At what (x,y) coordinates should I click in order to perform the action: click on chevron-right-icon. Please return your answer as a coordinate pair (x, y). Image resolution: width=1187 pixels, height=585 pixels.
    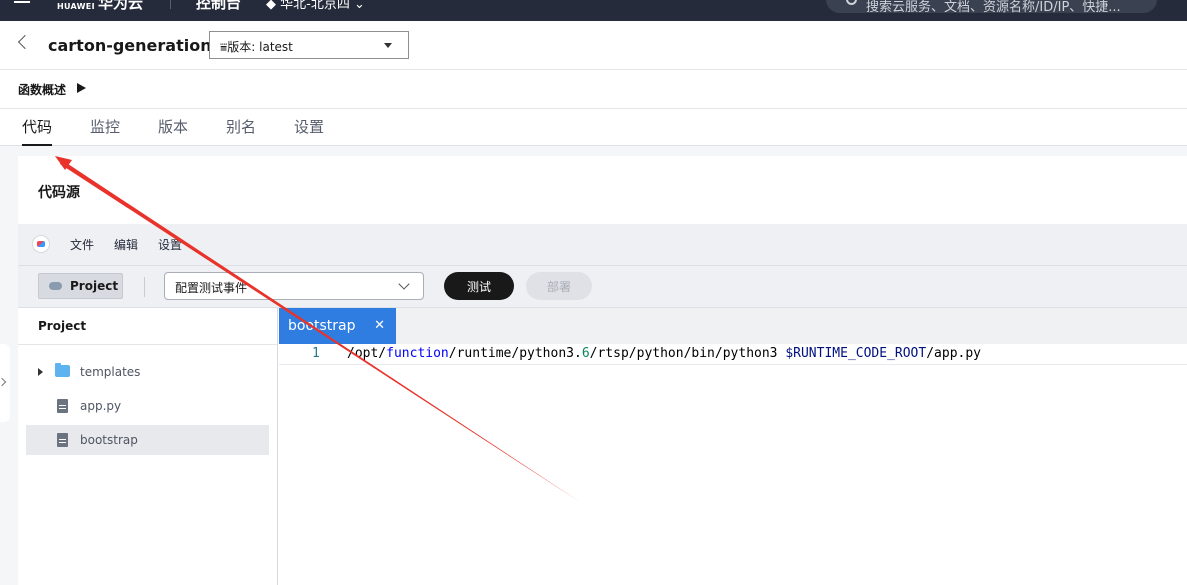
    Looking at the image, I should click on (3, 382).